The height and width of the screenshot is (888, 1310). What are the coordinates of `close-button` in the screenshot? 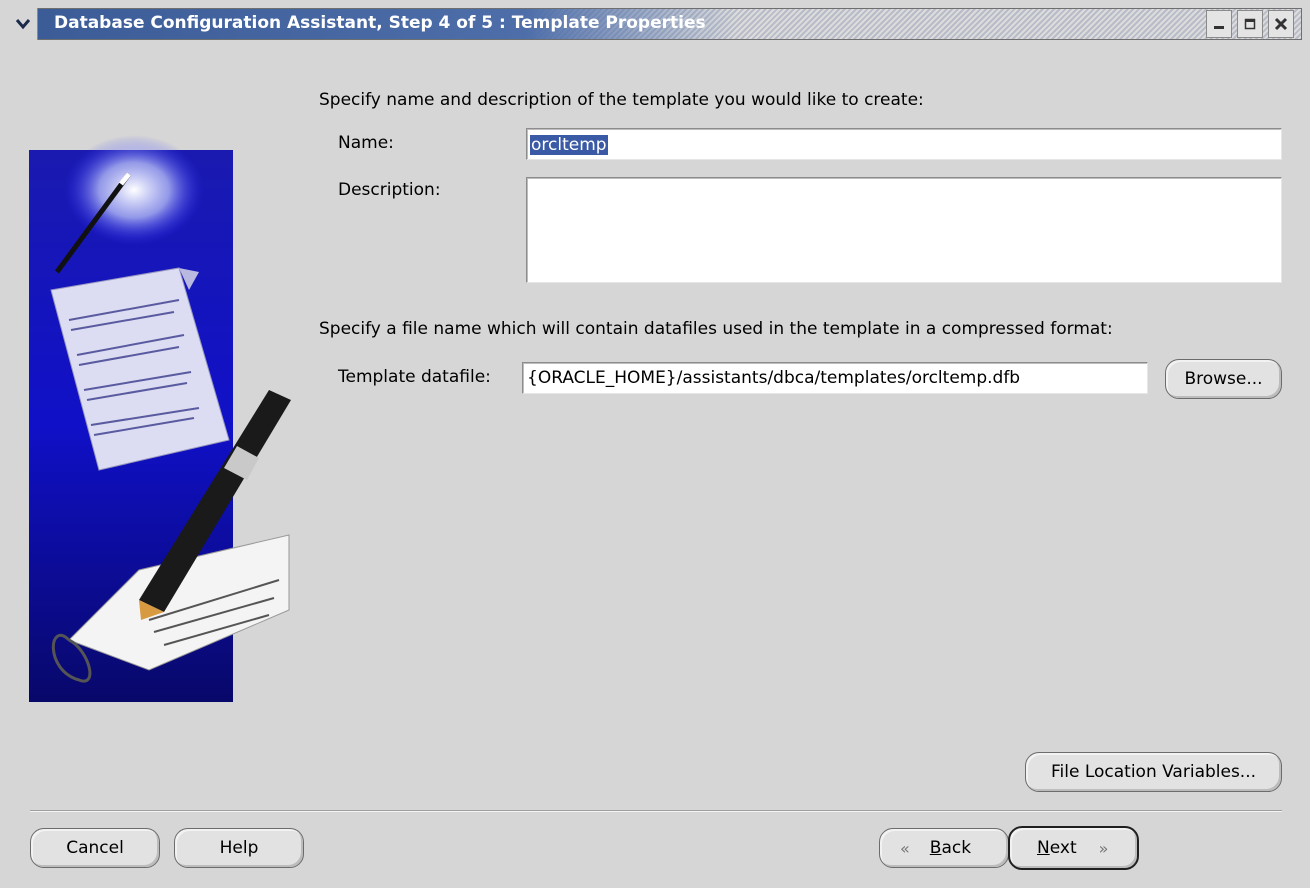 It's located at (1281, 24).